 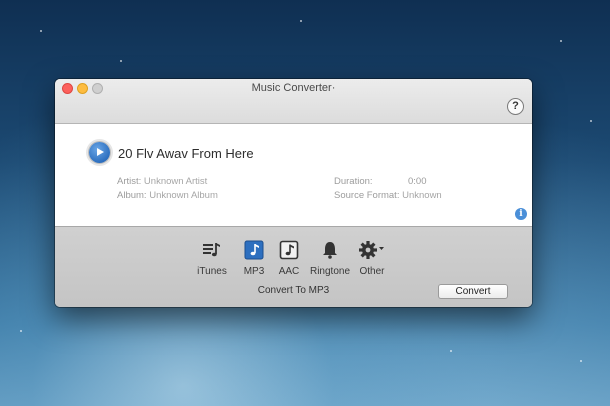 I want to click on album-row: Album: Unknown Album, so click(x=167, y=195).